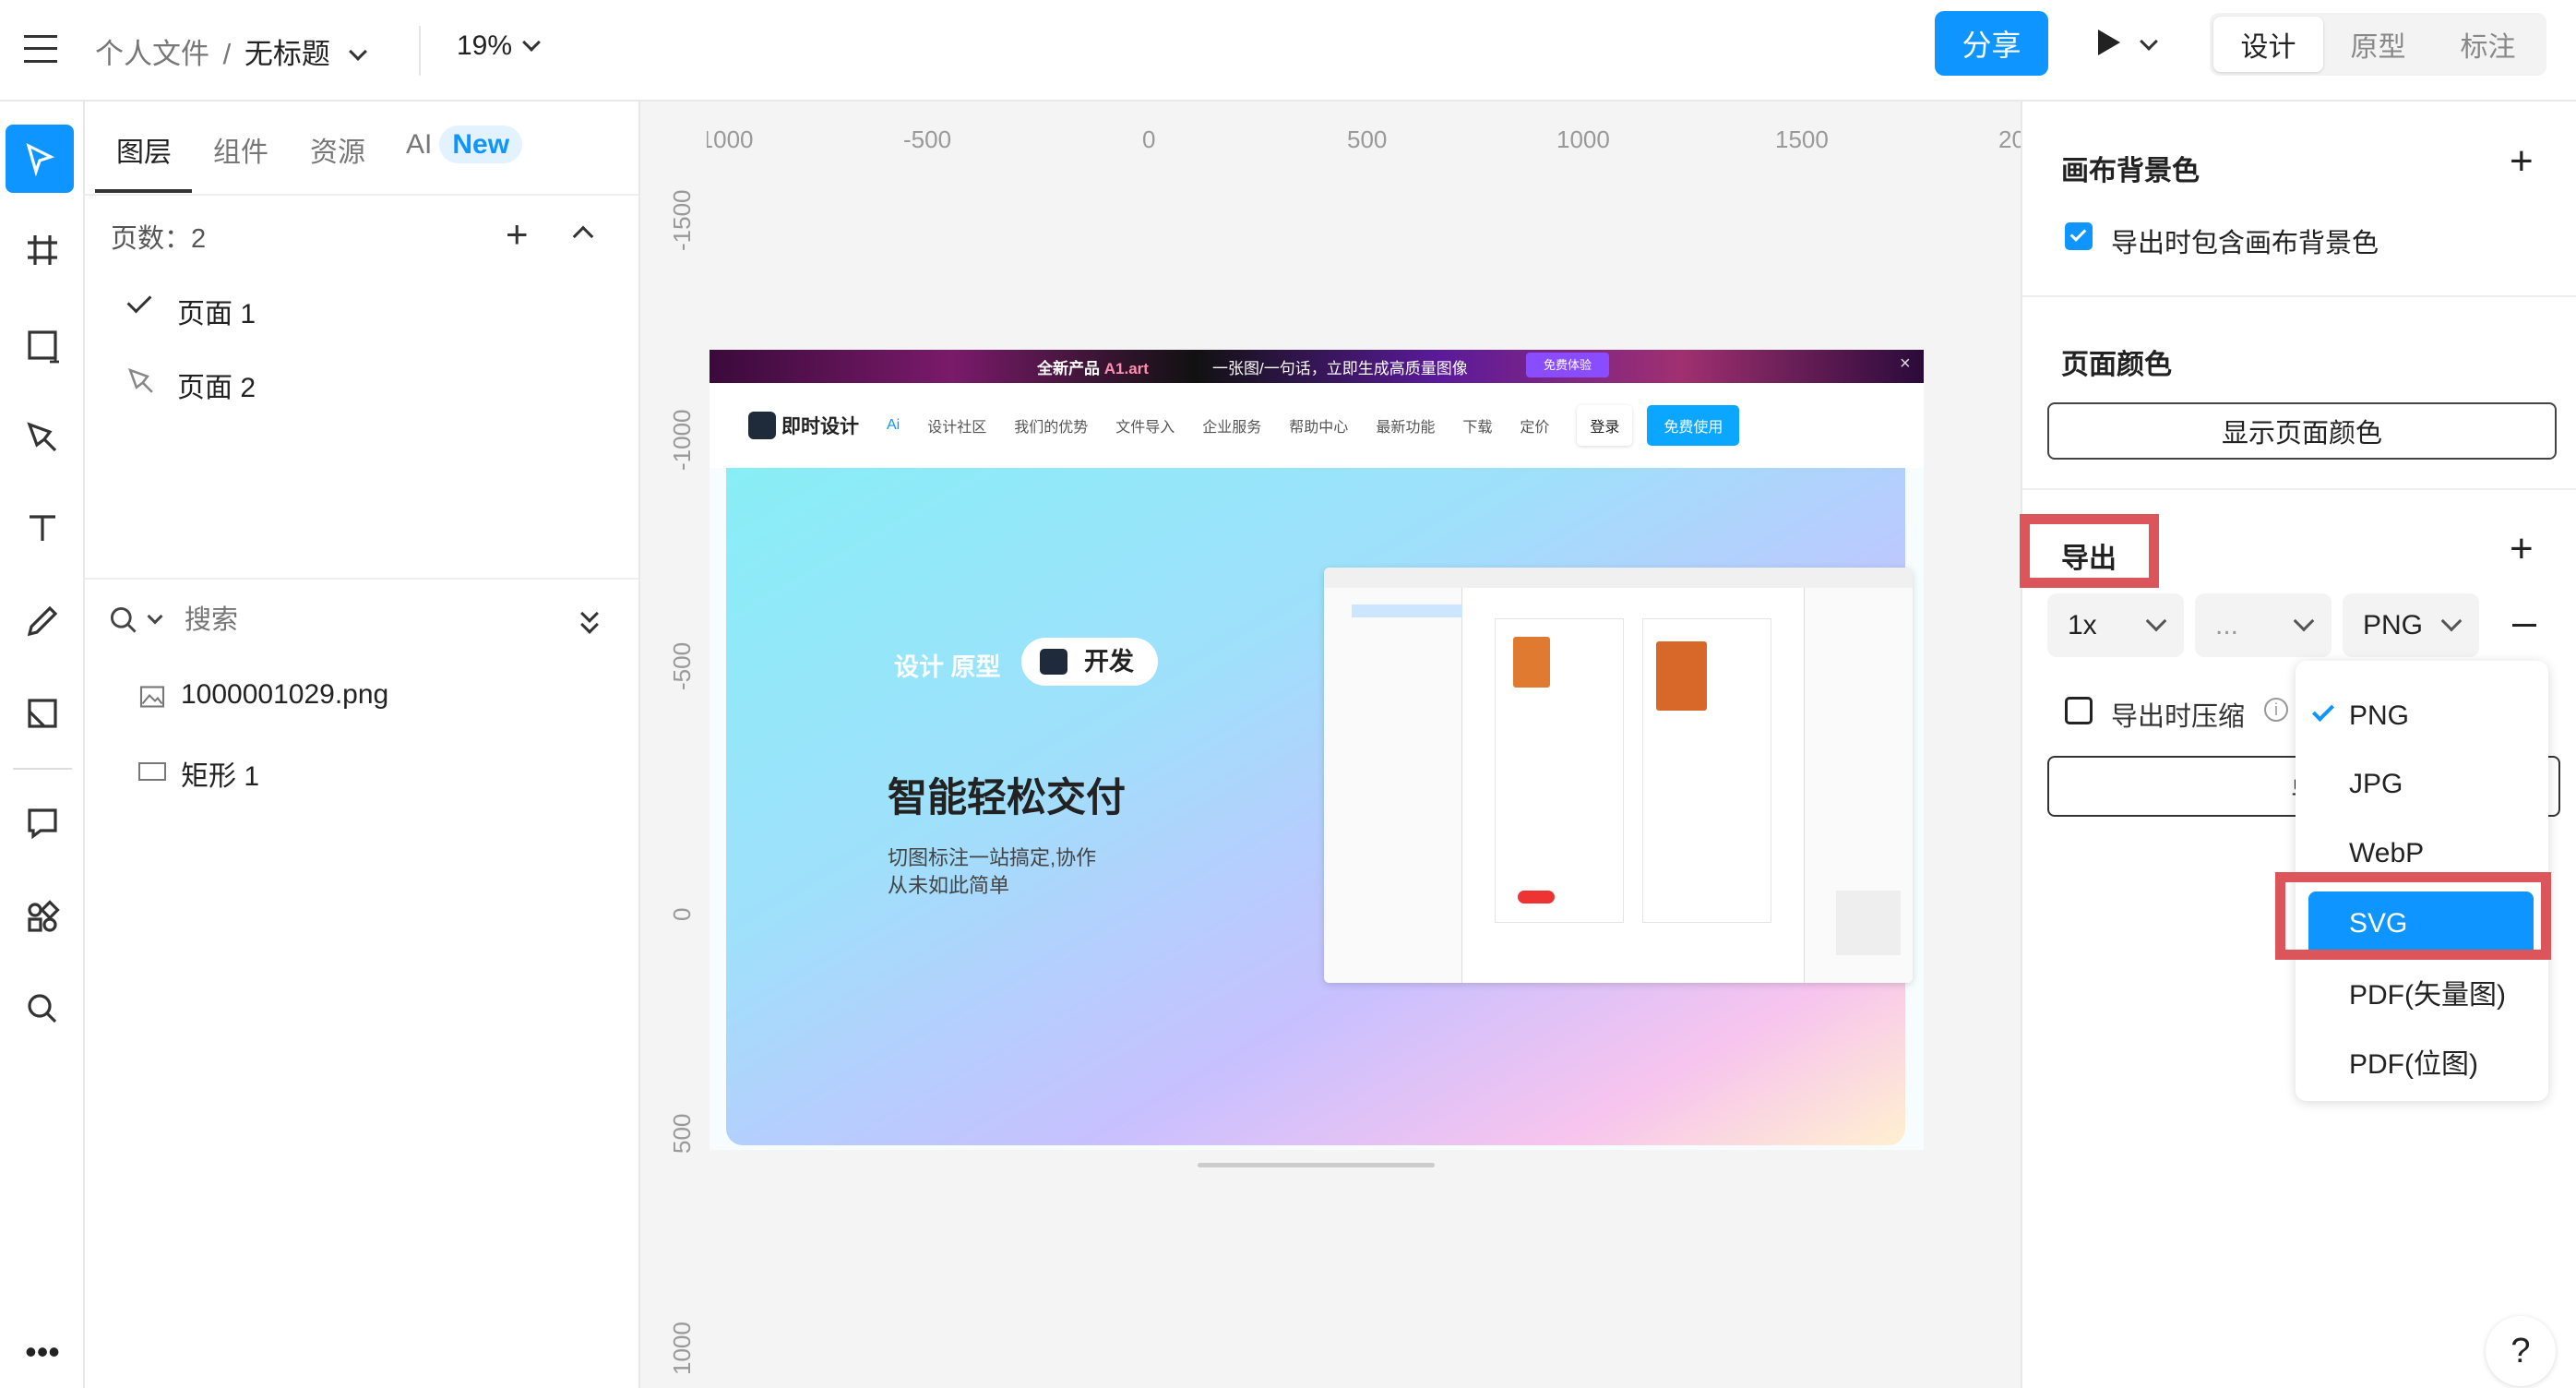 The width and height of the screenshot is (2576, 1388). Describe the element at coordinates (1317, 366) in the screenshot. I see `promo-banner: 全新产品 A1.art 一张图/一句话，立即生成高质量图像 免费体验 ×` at that location.